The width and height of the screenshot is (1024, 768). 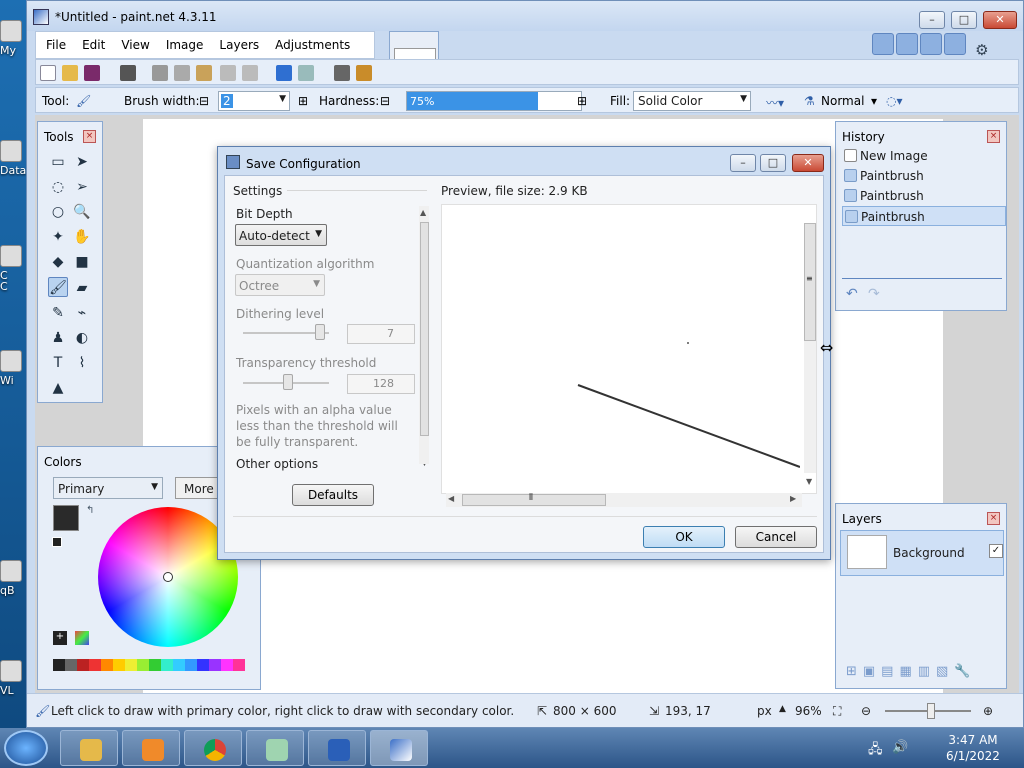 I want to click on dialog-close-button: ✕, so click(x=808, y=163).